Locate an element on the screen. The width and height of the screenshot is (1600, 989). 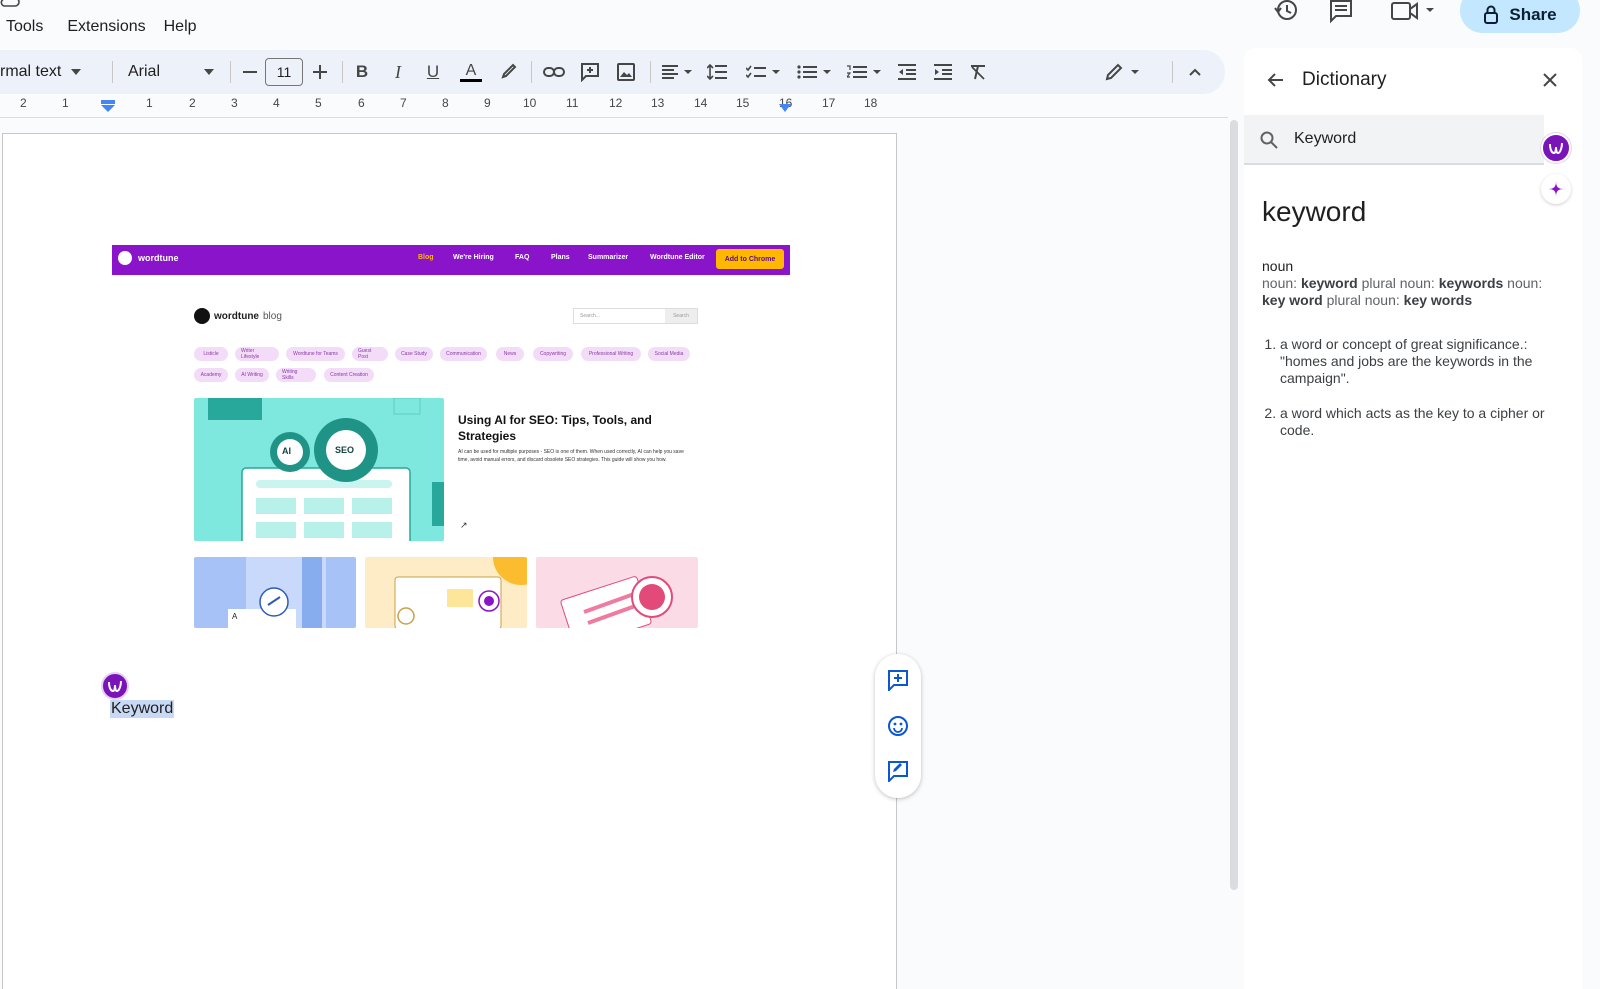
form-word: keyword is located at coordinates (1329, 283).